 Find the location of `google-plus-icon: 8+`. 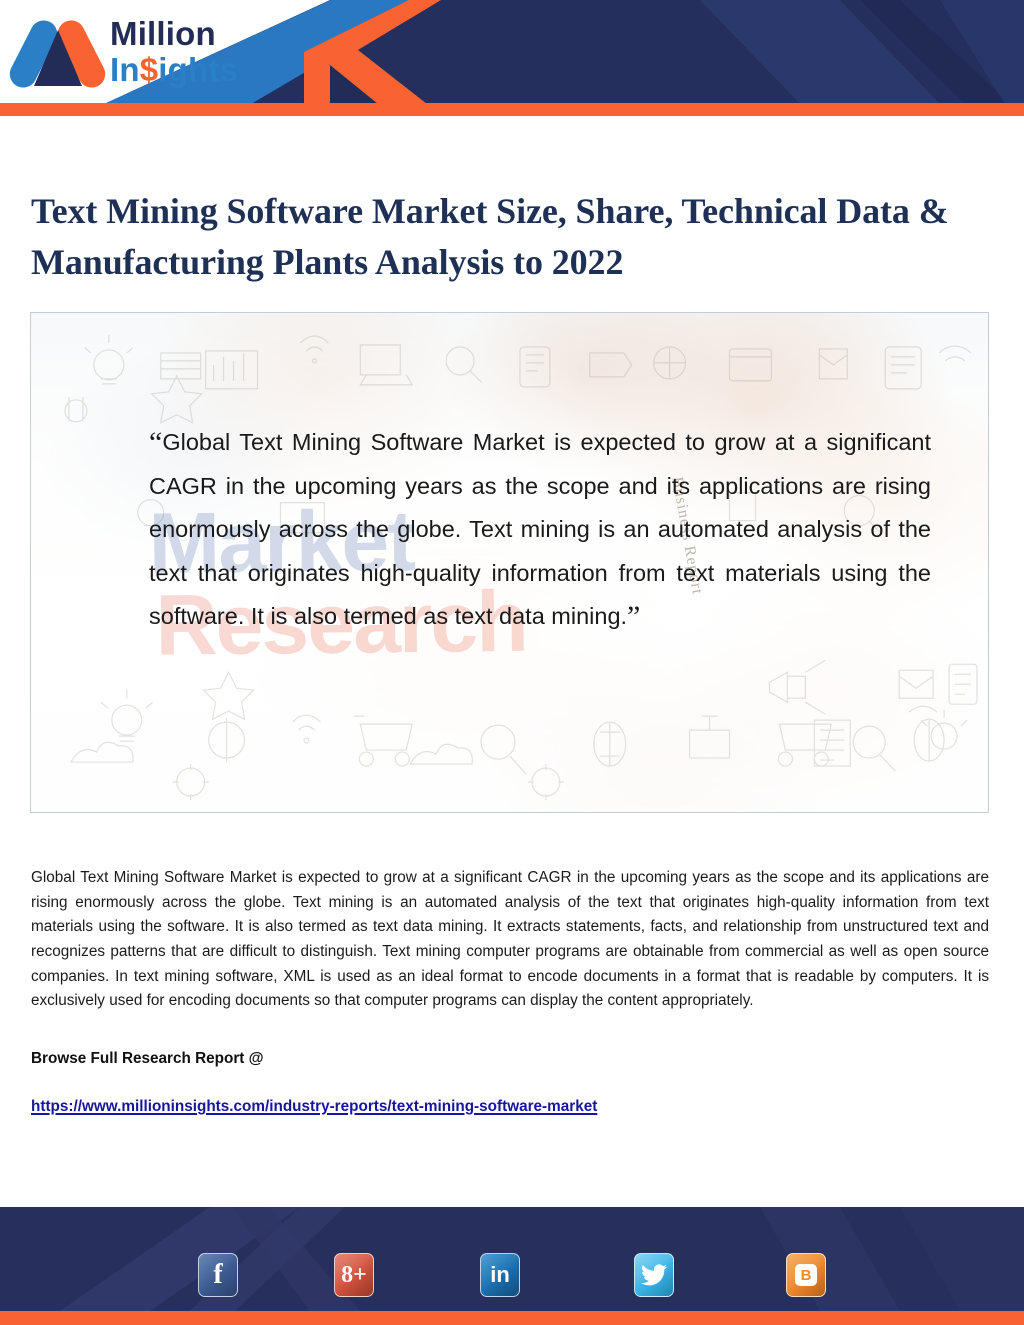

google-plus-icon: 8+ is located at coordinates (354, 1275).